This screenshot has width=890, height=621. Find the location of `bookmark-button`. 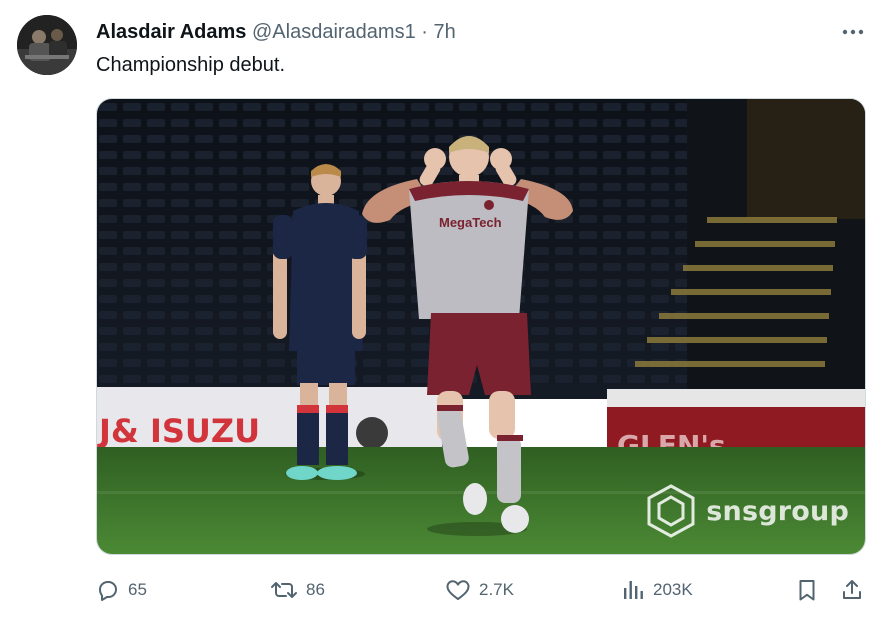

bookmark-button is located at coordinates (807, 590).